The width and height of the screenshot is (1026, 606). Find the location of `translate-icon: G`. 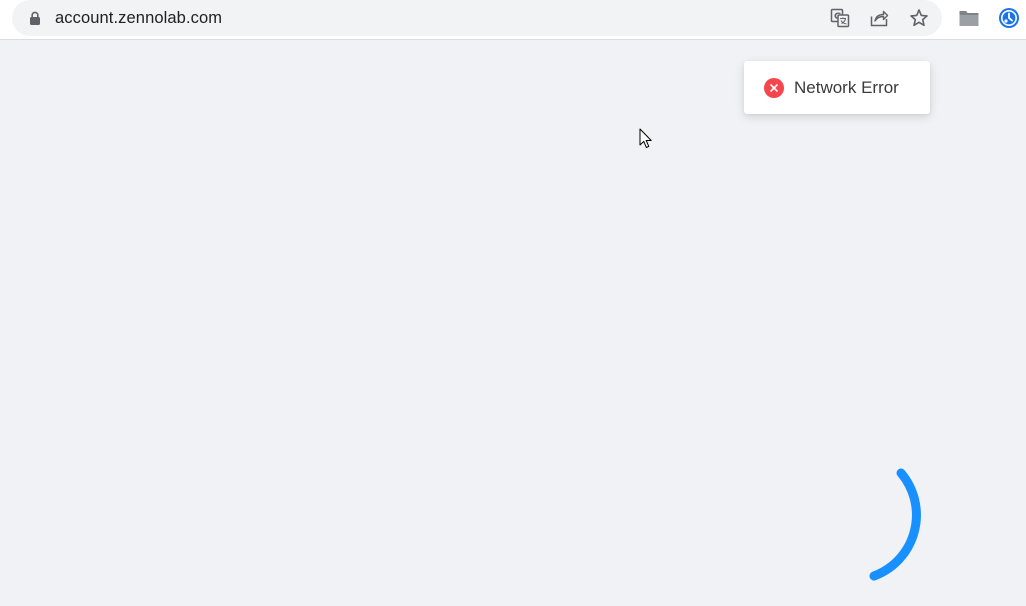

translate-icon: G is located at coordinates (840, 18).